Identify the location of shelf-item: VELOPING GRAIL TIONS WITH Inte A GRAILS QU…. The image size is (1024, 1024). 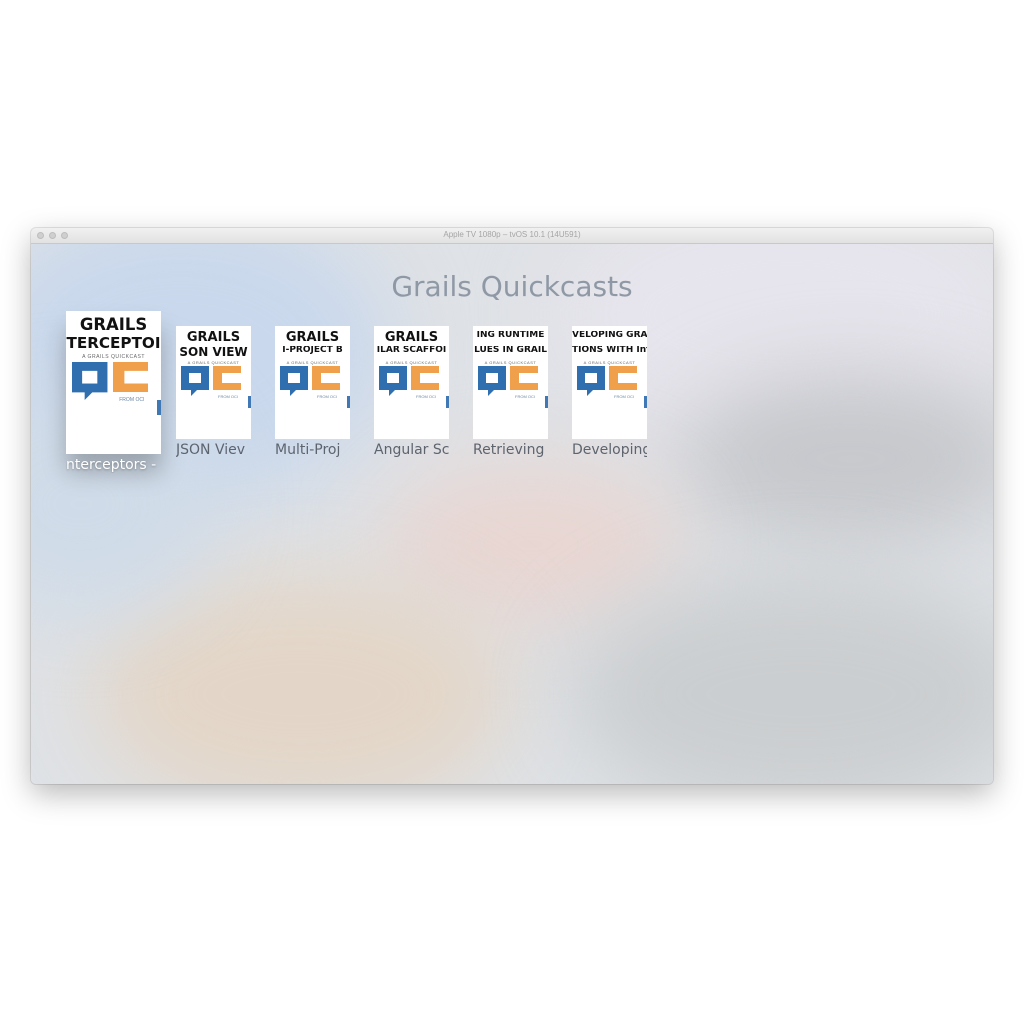
(609, 397).